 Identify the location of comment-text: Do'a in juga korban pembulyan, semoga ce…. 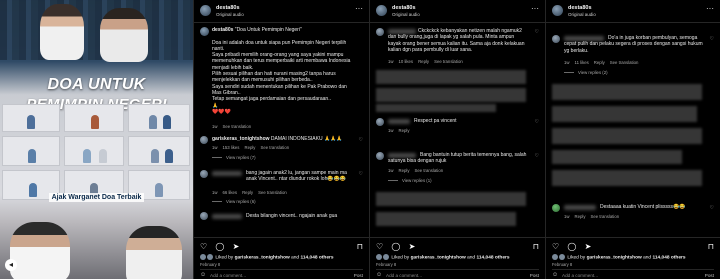
(633, 44).